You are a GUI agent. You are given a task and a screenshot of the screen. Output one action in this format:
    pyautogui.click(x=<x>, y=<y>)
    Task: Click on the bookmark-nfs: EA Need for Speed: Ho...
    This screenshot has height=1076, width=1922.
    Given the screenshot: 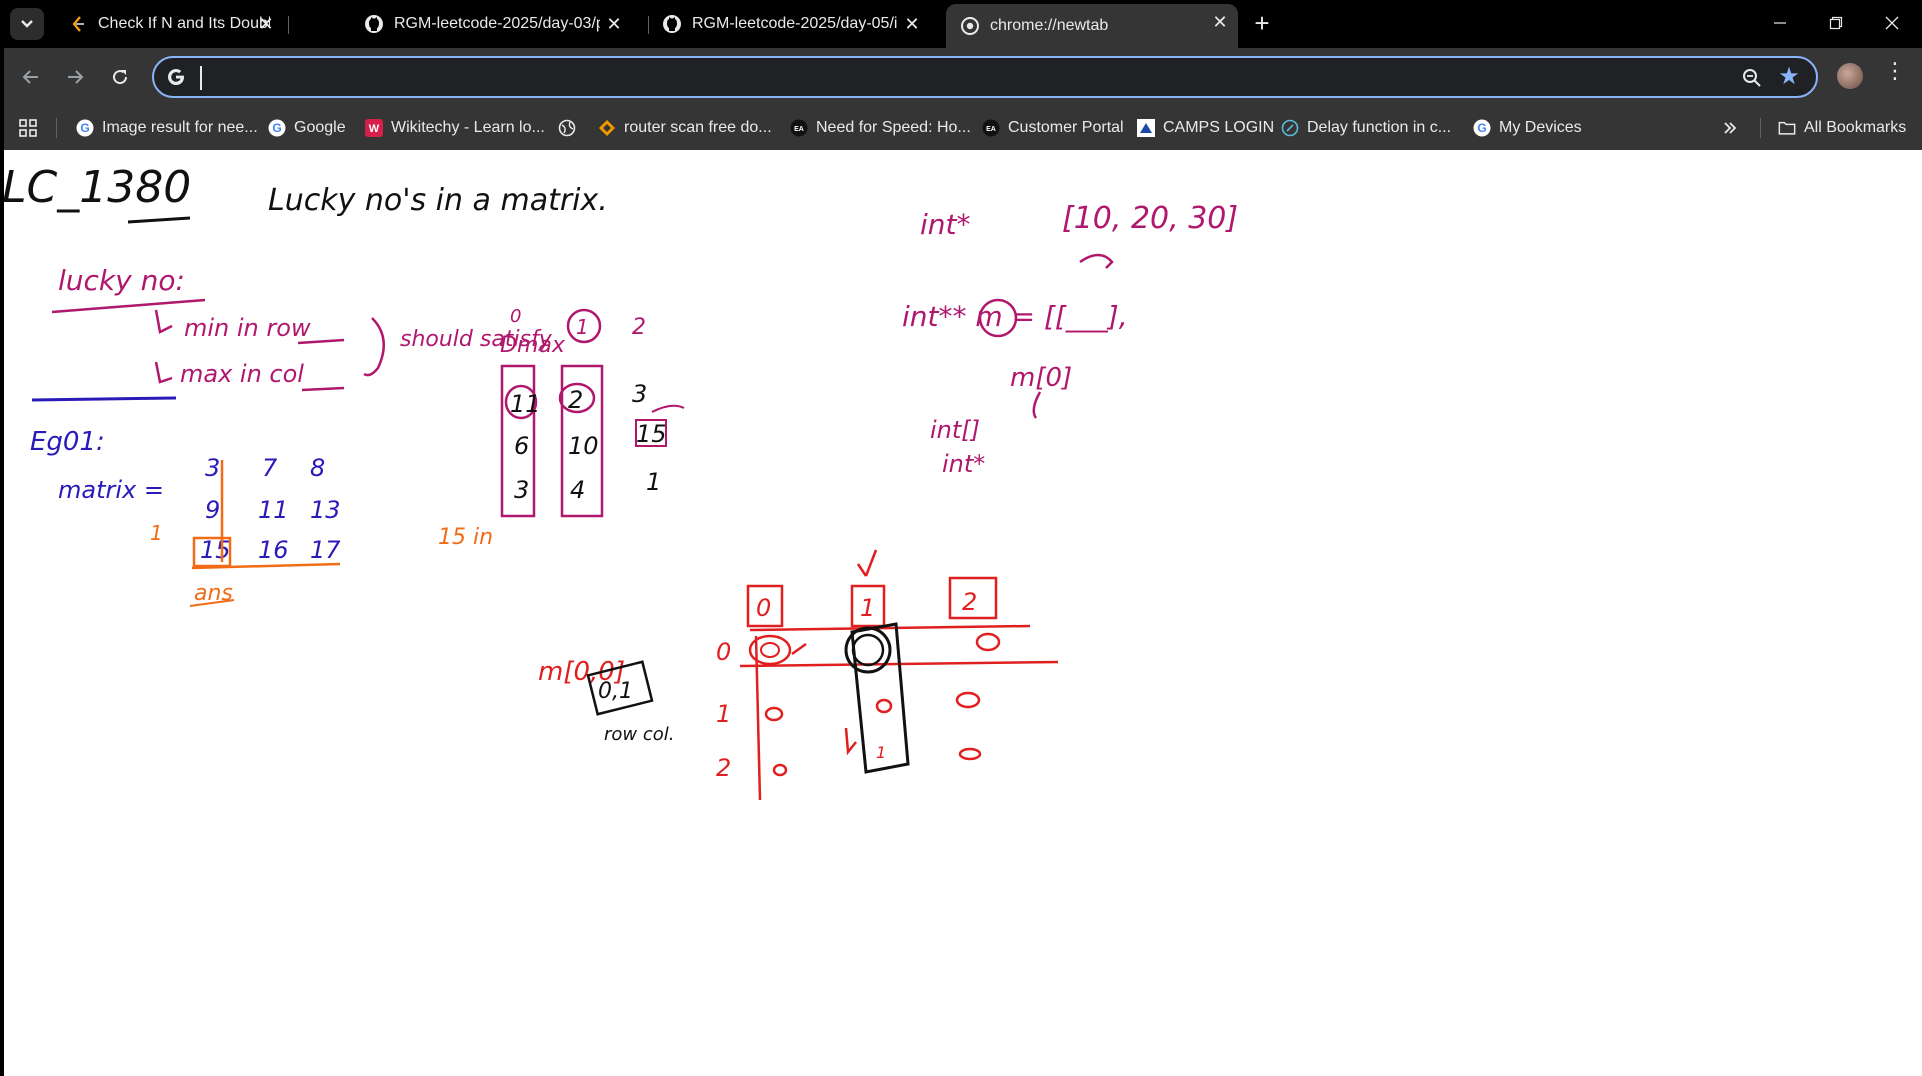 What is the action you would take?
    pyautogui.click(x=880, y=128)
    